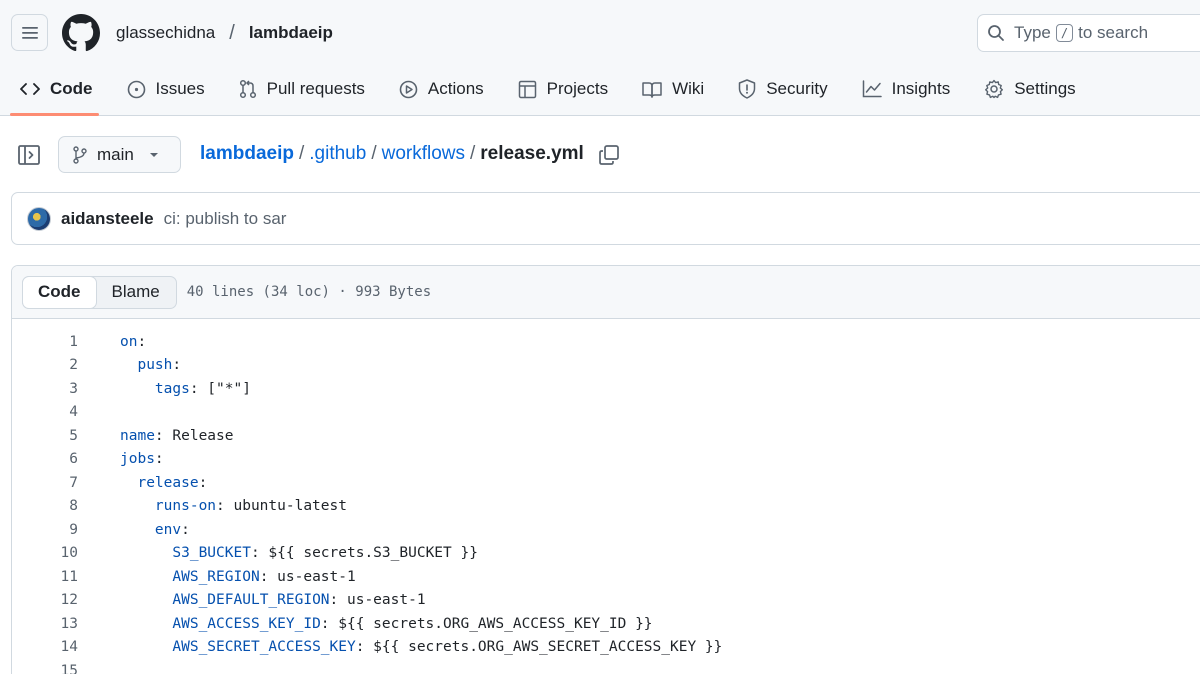 The width and height of the screenshot is (1200, 674). I want to click on search-placeholder-before: Type, so click(1032, 32).